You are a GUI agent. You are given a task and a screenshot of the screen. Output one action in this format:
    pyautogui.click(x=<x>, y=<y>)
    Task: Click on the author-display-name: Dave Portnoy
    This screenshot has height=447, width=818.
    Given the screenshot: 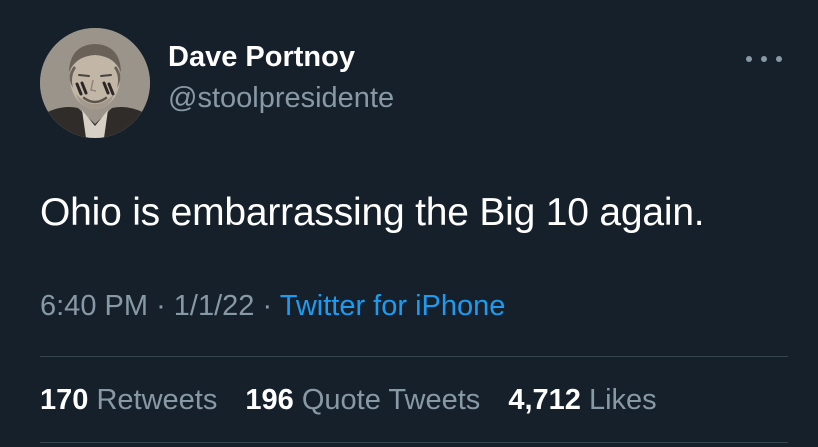 What is the action you would take?
    pyautogui.click(x=281, y=57)
    